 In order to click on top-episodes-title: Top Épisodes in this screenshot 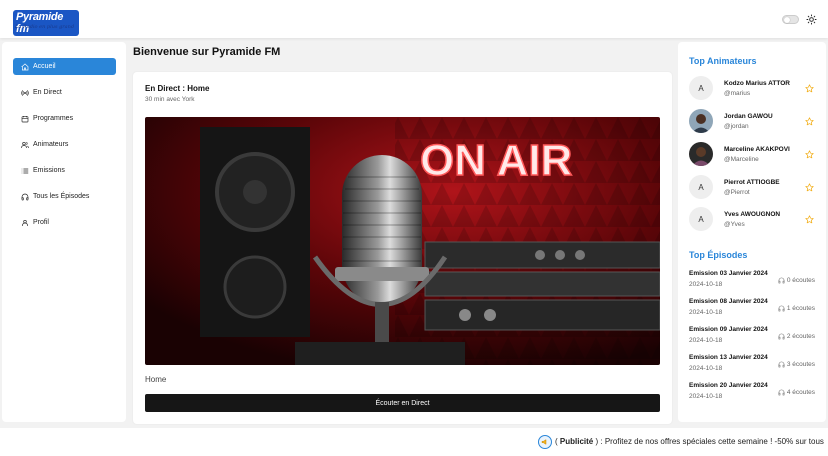, I will do `click(718, 255)`.